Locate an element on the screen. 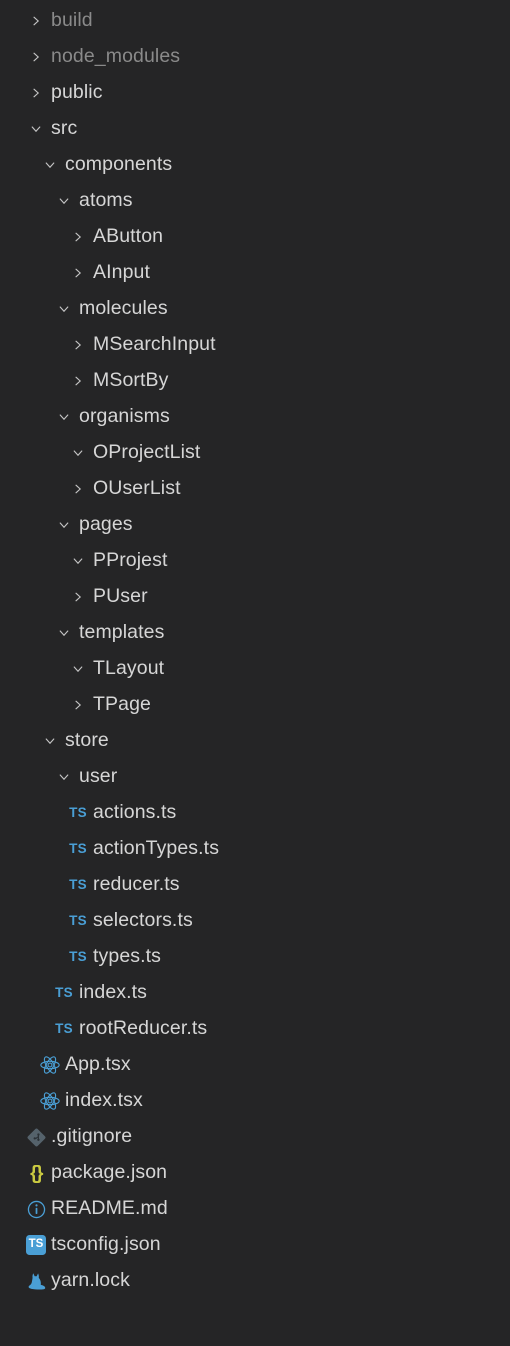 The width and height of the screenshot is (510, 1346). tree-item-label: public is located at coordinates (77, 92).